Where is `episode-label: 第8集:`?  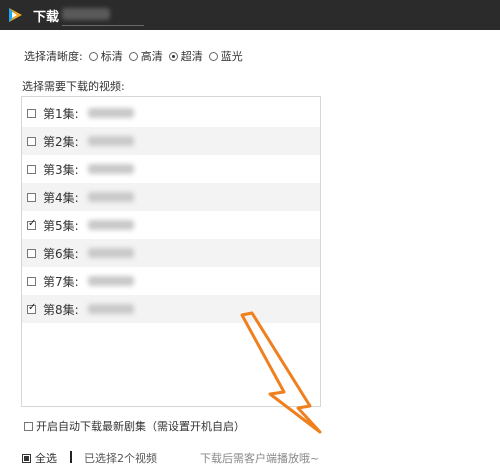
episode-label: 第8集: is located at coordinates (61, 309).